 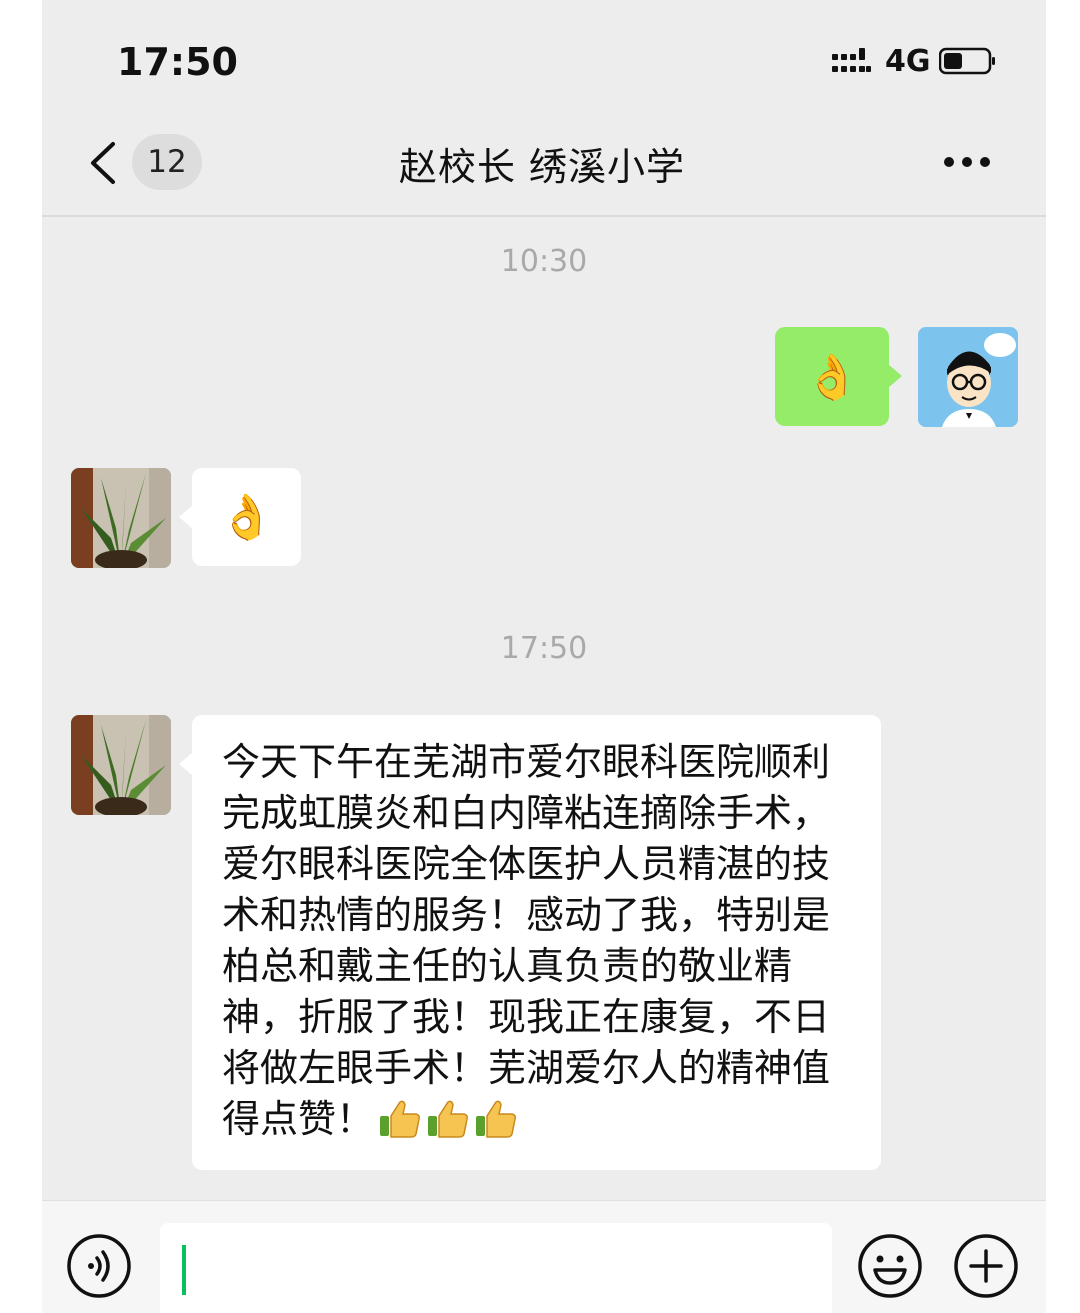 What do you see at coordinates (967, 162) in the screenshot?
I see `more-options-icon` at bounding box center [967, 162].